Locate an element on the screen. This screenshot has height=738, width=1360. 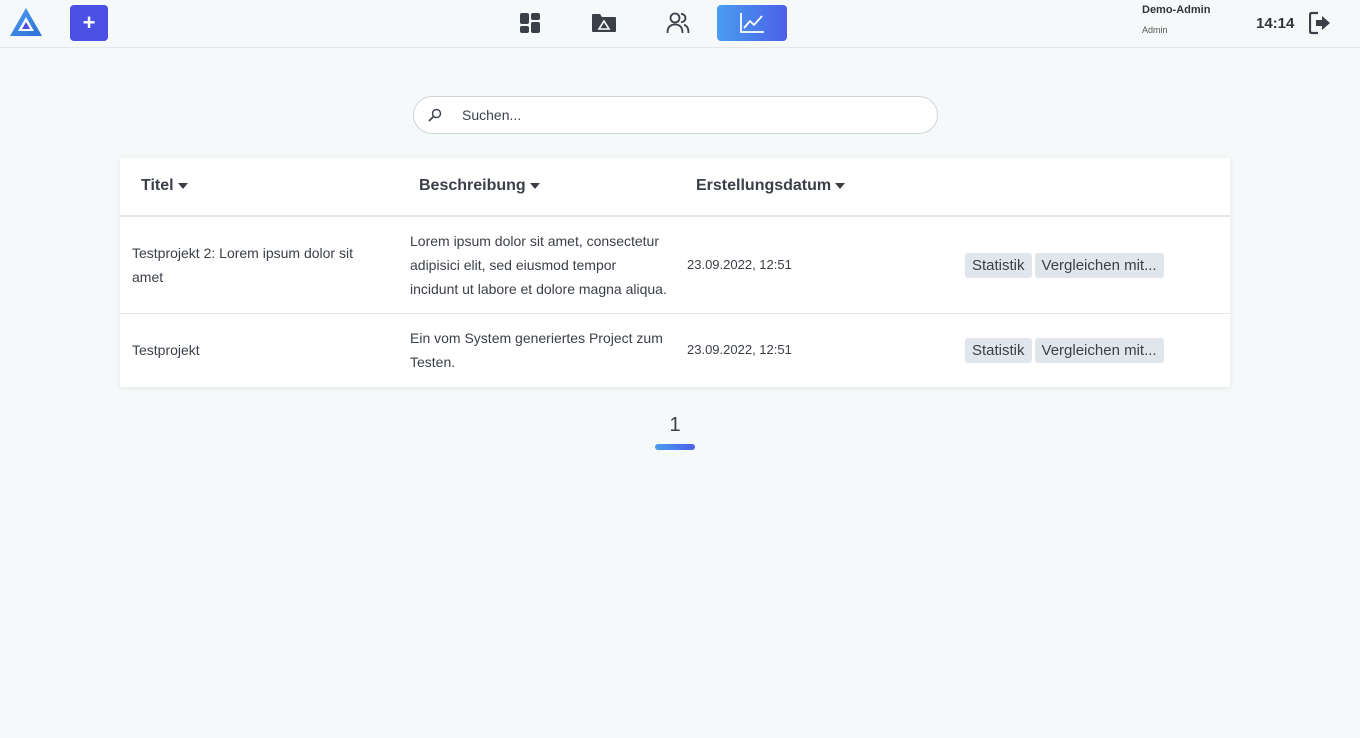
nav-dashboard is located at coordinates (530, 23).